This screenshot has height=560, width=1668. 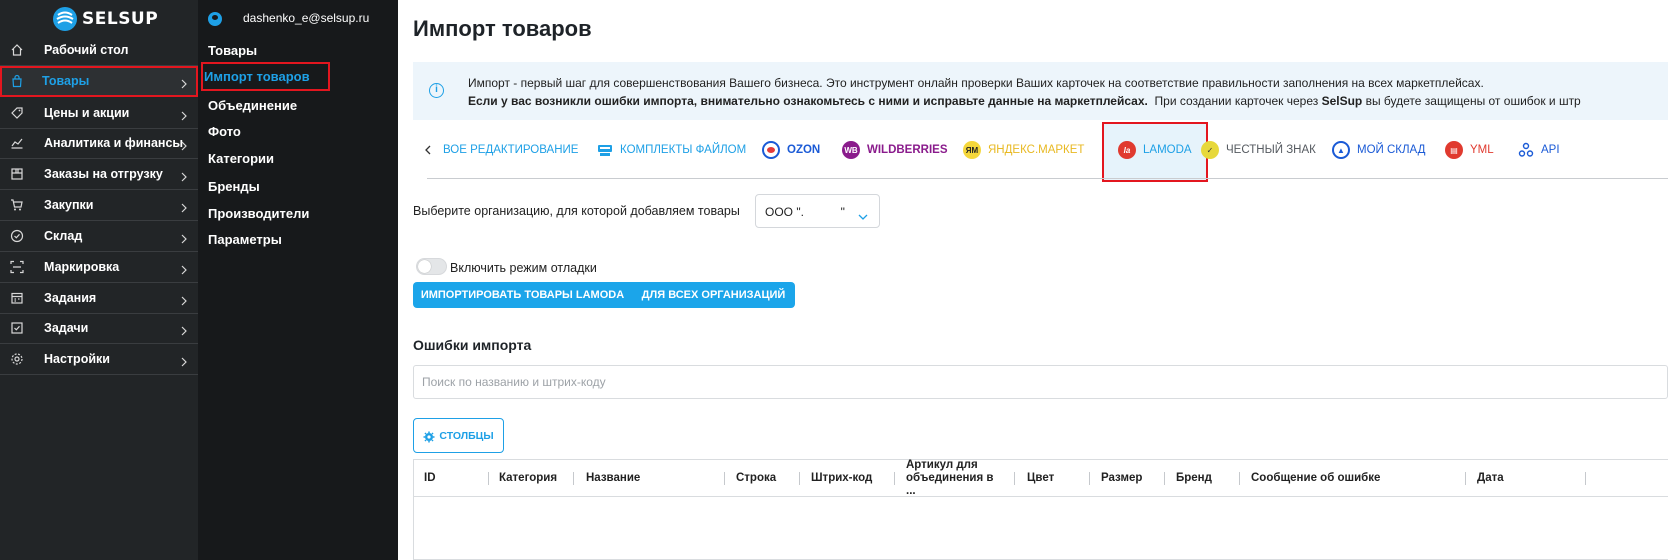 I want to click on import-all-orgs-button: ДЛЯ ВСЕХ ОРГАНИЗАЦИЙ, so click(x=713, y=295).